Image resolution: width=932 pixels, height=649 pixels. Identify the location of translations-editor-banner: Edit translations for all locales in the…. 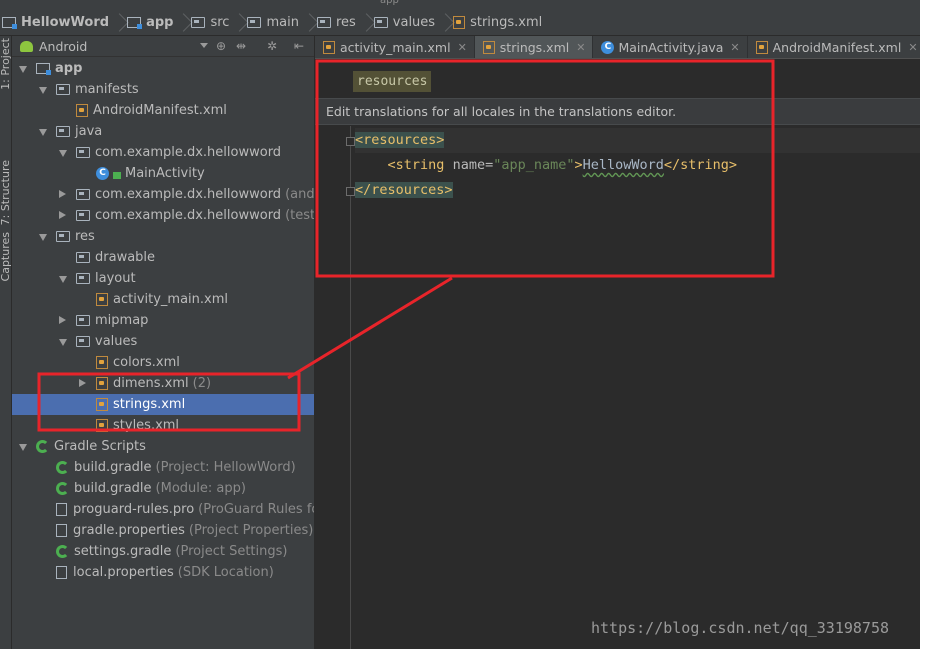
(617, 111).